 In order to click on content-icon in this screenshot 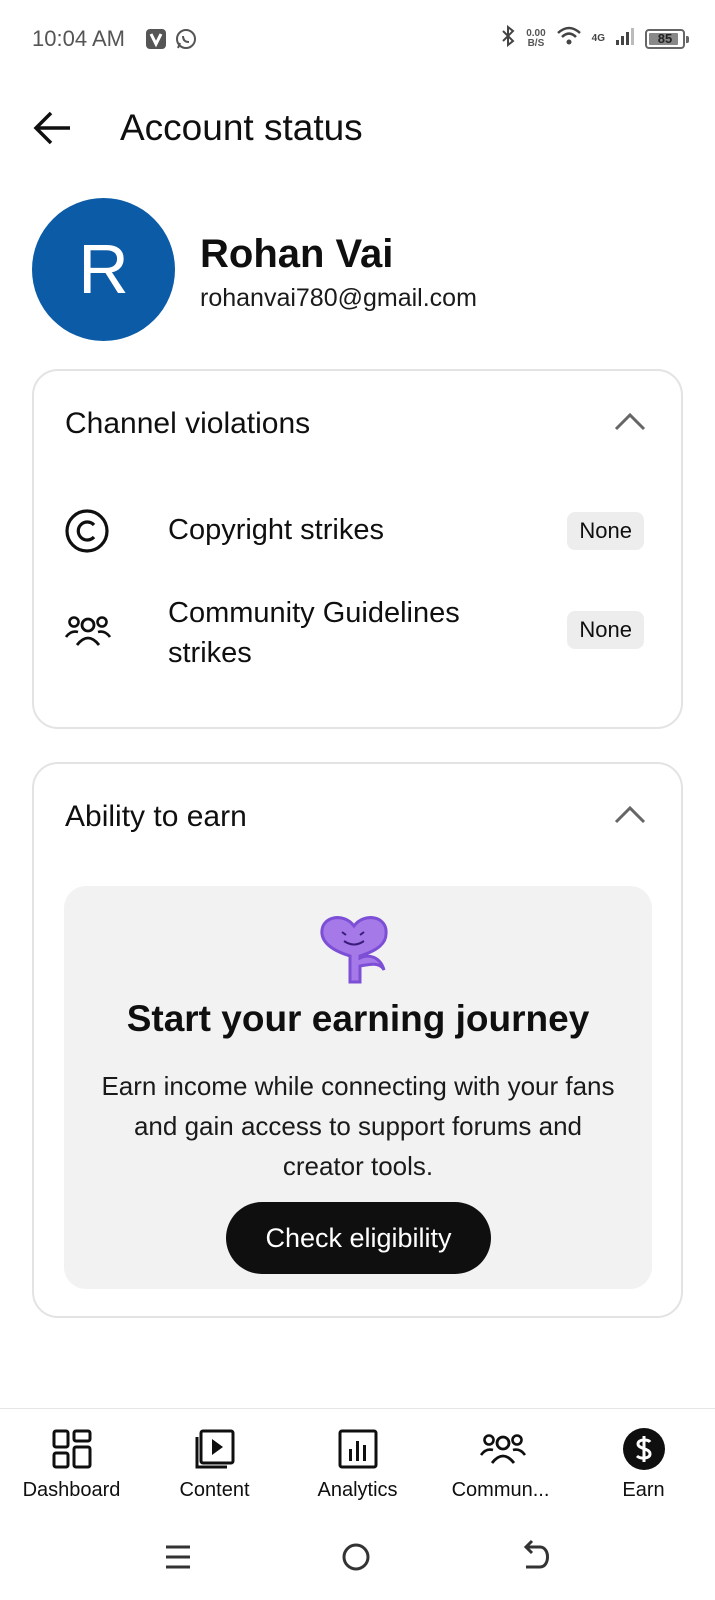, I will do `click(215, 1449)`.